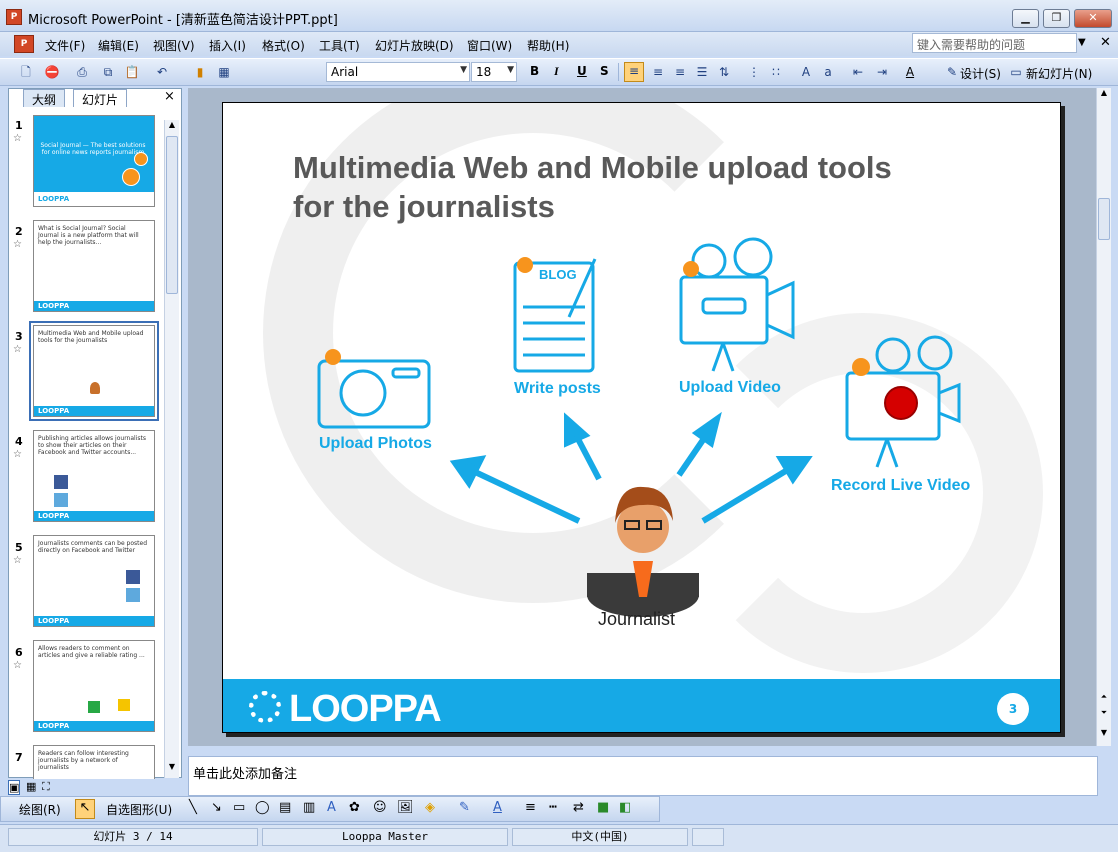 This screenshot has height=852, width=1118. I want to click on arrow-style-icon: ⇄, so click(578, 807).